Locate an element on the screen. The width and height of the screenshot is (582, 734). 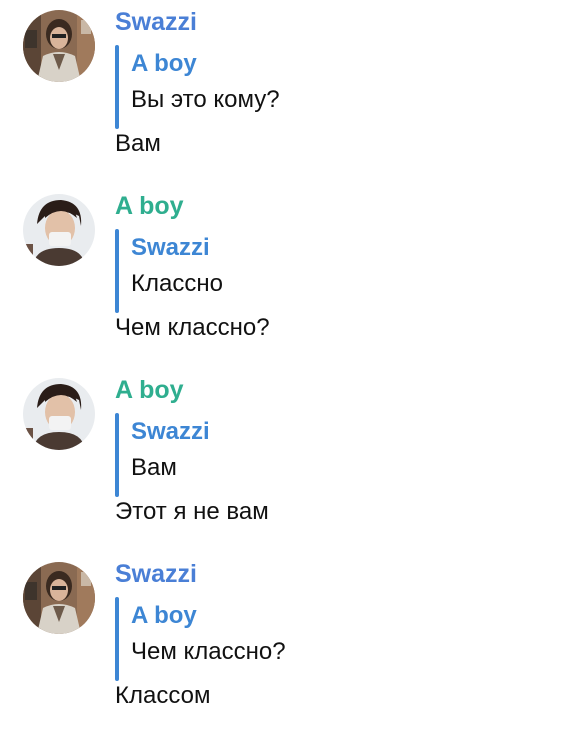
message-text: Этот я не вам is located at coordinates (192, 511).